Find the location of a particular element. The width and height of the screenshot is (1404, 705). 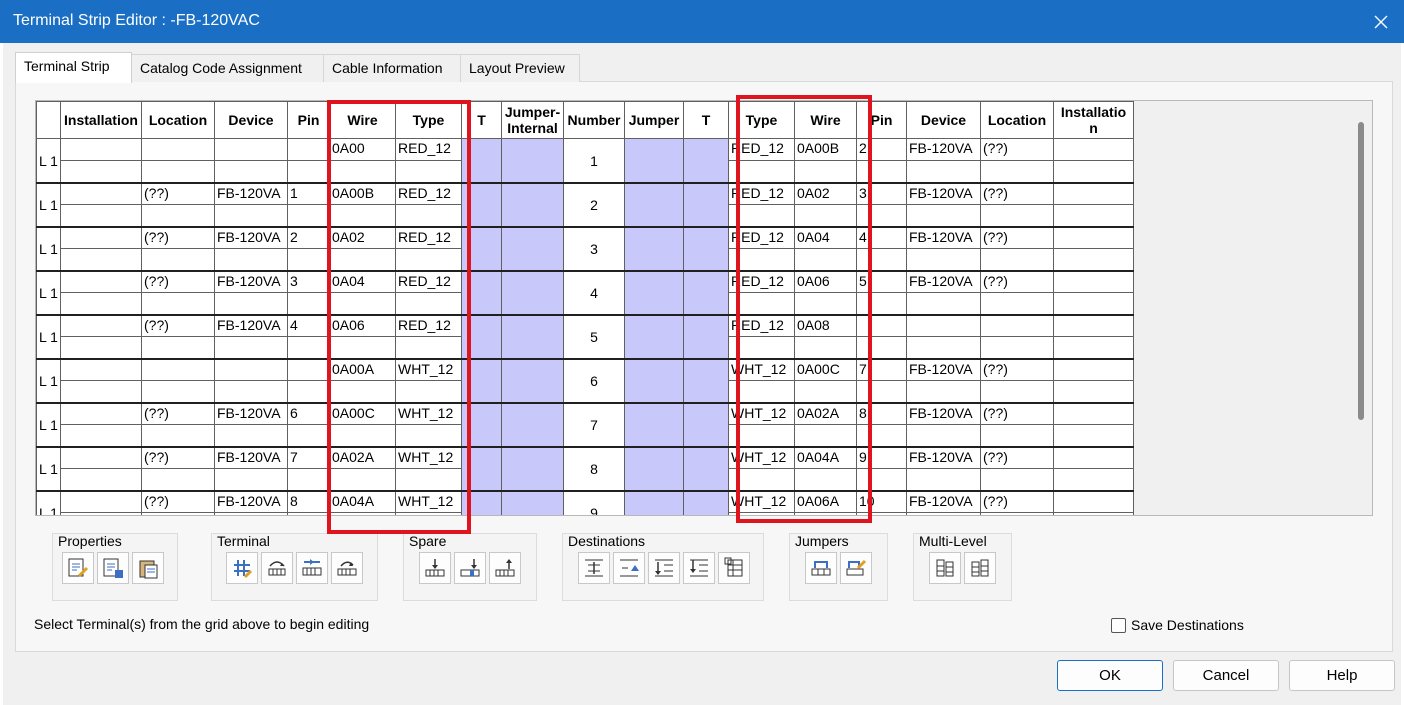

properties-edit-button is located at coordinates (78, 568).